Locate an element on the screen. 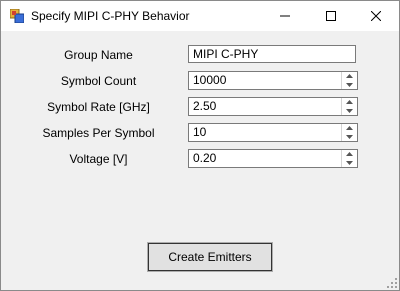 This screenshot has width=400, height=291. group-name-input: MIPI C-PHY is located at coordinates (272, 54).